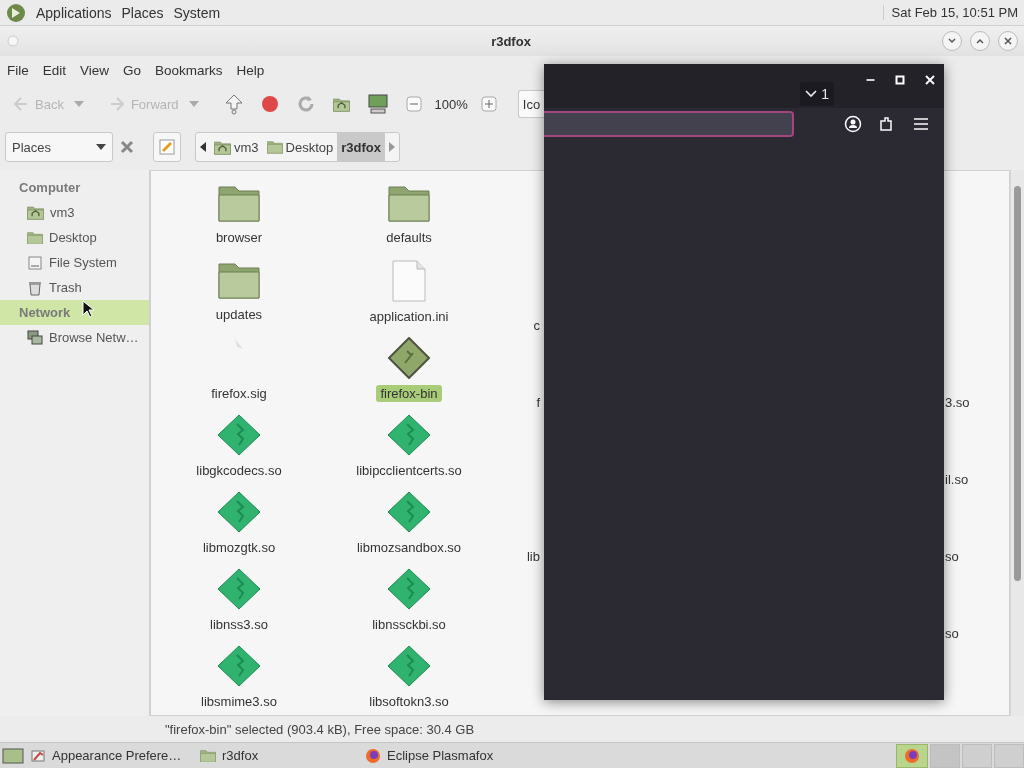 This screenshot has height=768, width=1024. I want to click on zoom-level: 100%, so click(451, 104).